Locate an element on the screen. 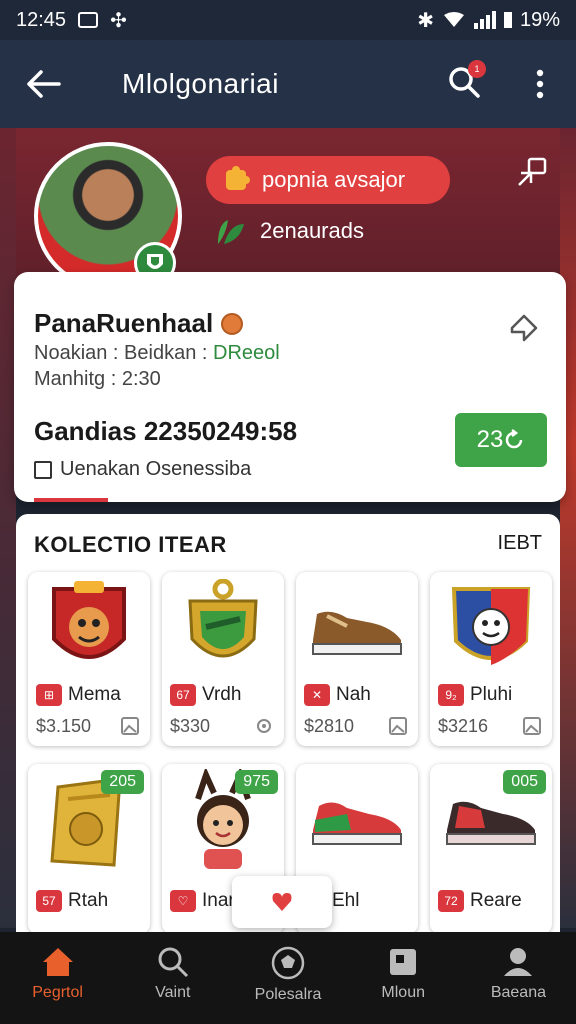  profile-name-text: PanaRuenhaal is located at coordinates (124, 323).